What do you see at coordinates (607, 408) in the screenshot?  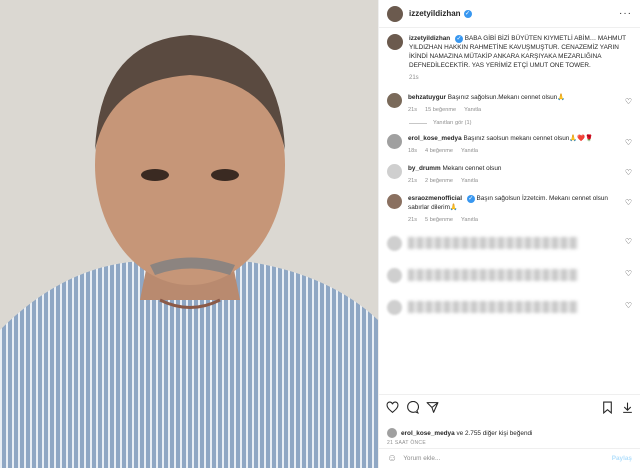 I see `save-icon` at bounding box center [607, 408].